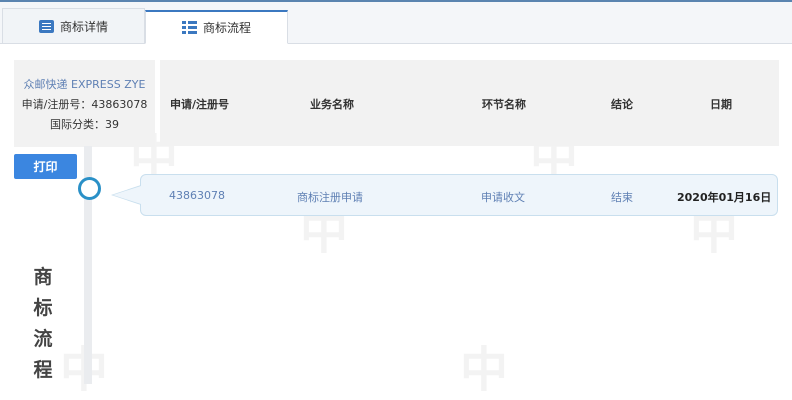 This screenshot has height=400, width=792. Describe the element at coordinates (200, 104) in the screenshot. I see `column-header: 申请/注册号` at that location.